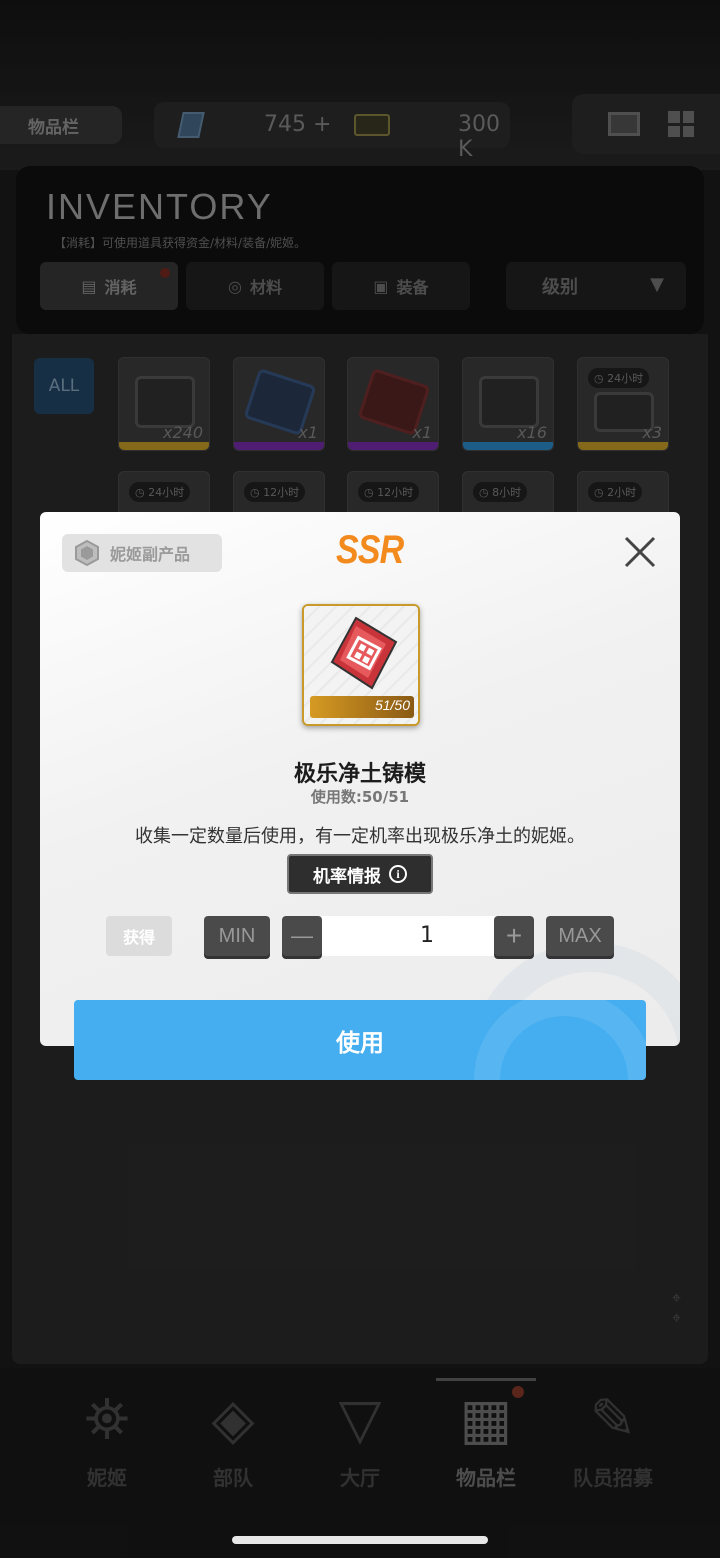  What do you see at coordinates (359, 774) in the screenshot?
I see `item-name: 极乐净土铸模` at bounding box center [359, 774].